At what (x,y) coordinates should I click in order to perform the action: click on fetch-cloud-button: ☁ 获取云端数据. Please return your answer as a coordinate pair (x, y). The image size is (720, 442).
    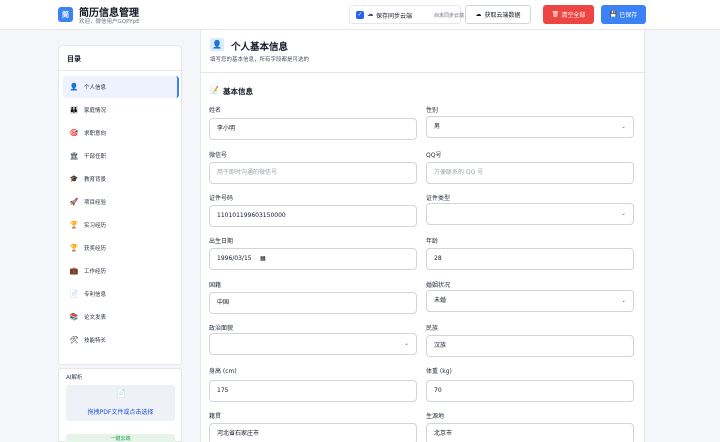
    Looking at the image, I should click on (498, 14).